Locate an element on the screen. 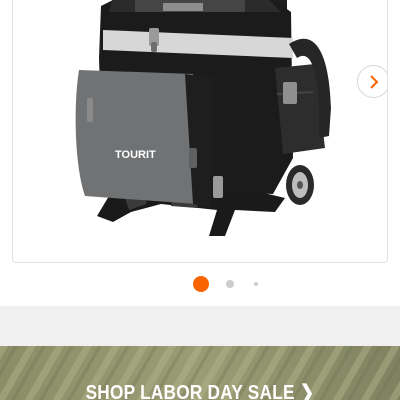  promo-label-text: SHOP LABOR DAY SALE is located at coordinates (190, 391).